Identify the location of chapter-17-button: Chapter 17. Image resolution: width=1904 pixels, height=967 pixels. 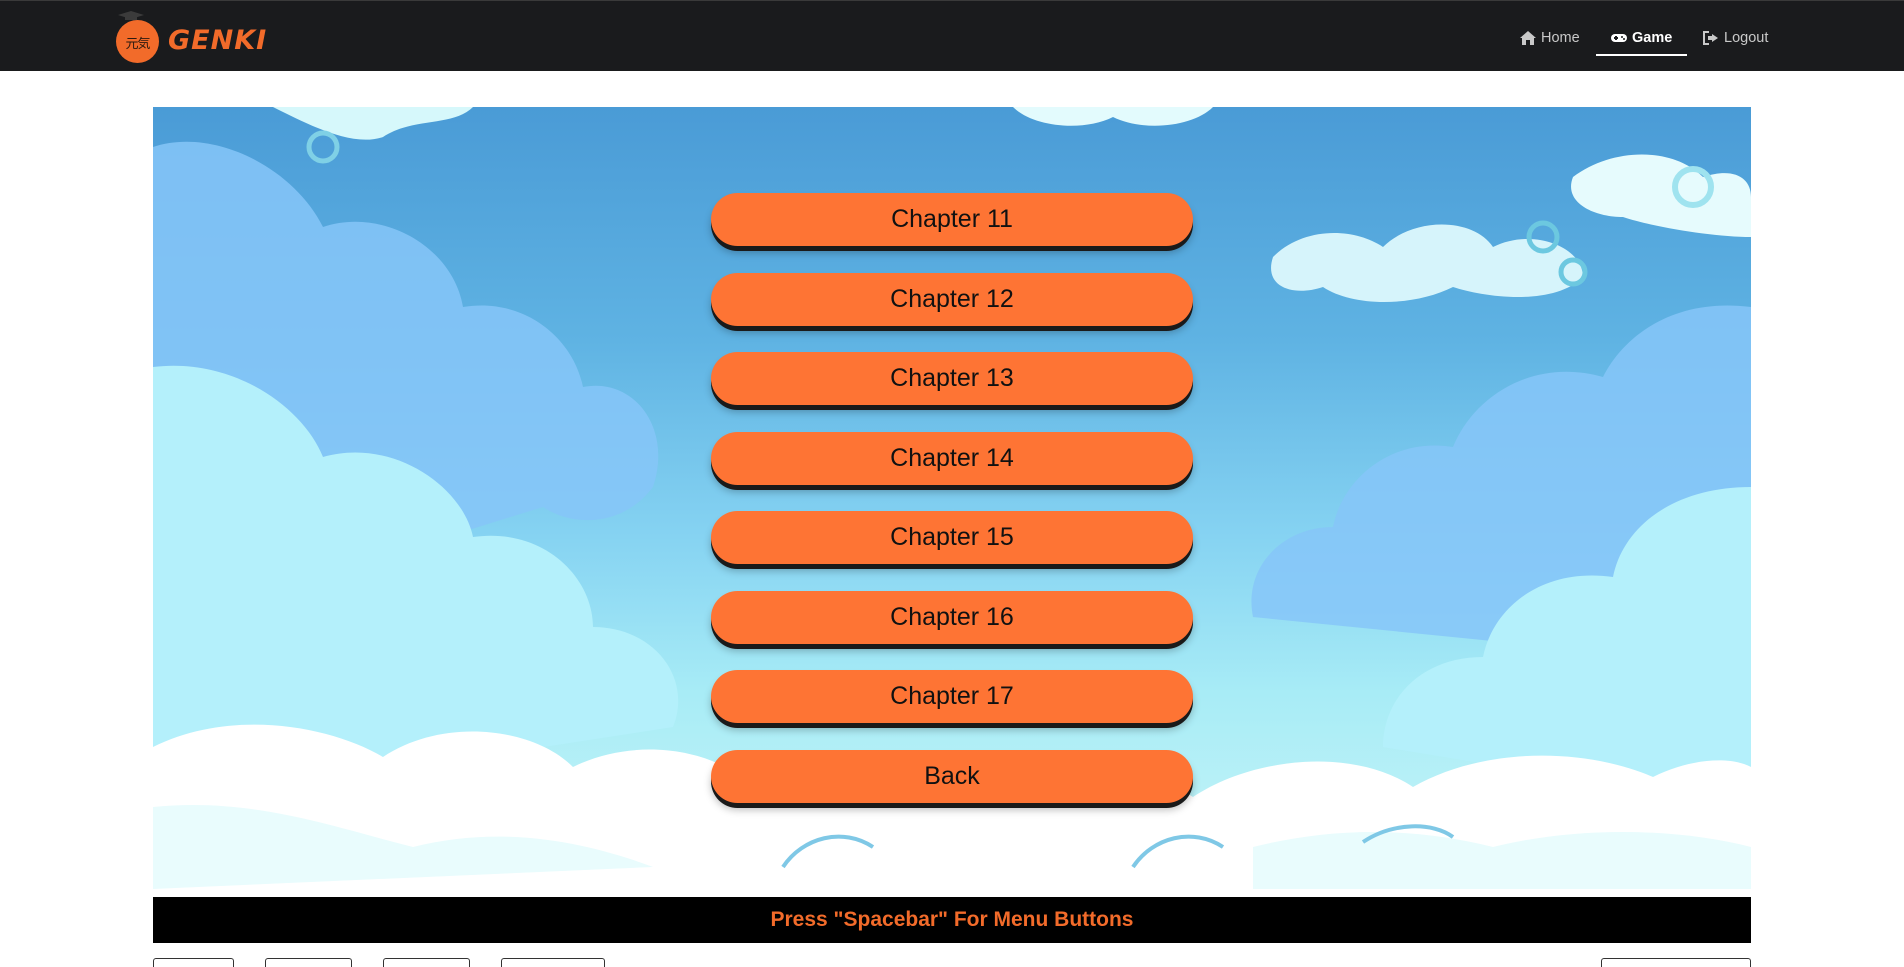
(952, 696).